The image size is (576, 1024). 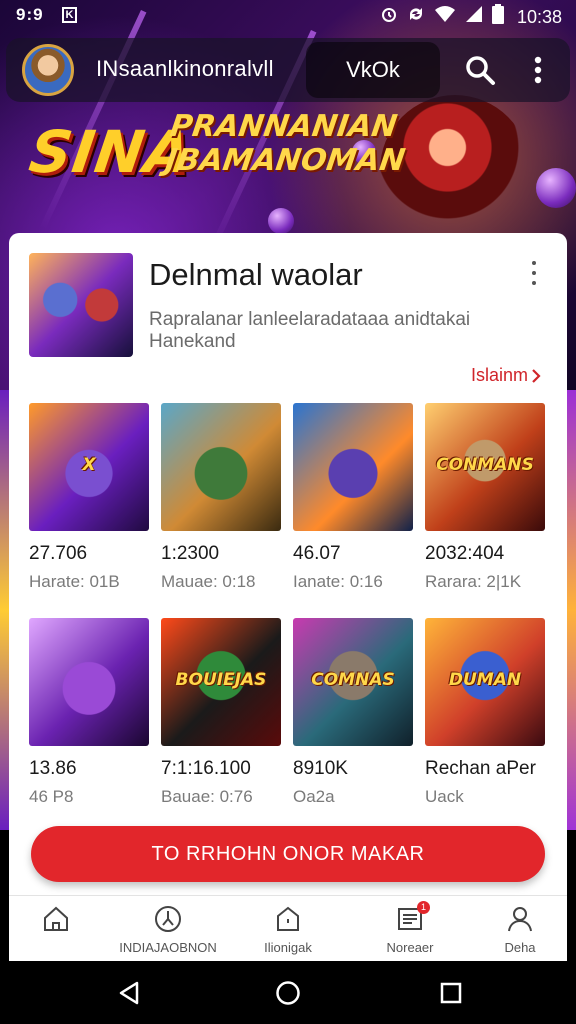 What do you see at coordinates (168, 947) in the screenshot?
I see `nav-label: INDIAJAOBNON` at bounding box center [168, 947].